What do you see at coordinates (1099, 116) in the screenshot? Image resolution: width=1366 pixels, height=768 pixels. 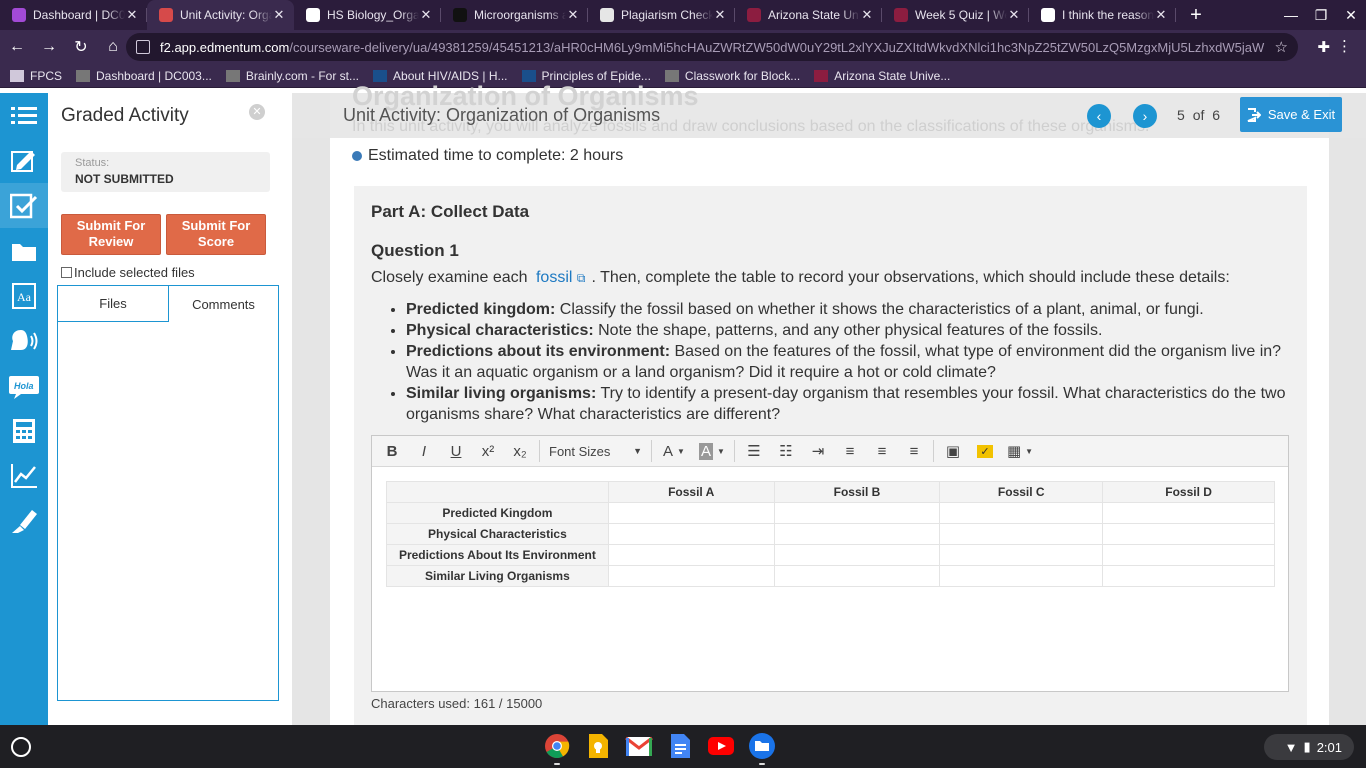 I see `previous-page-button: ‹` at bounding box center [1099, 116].